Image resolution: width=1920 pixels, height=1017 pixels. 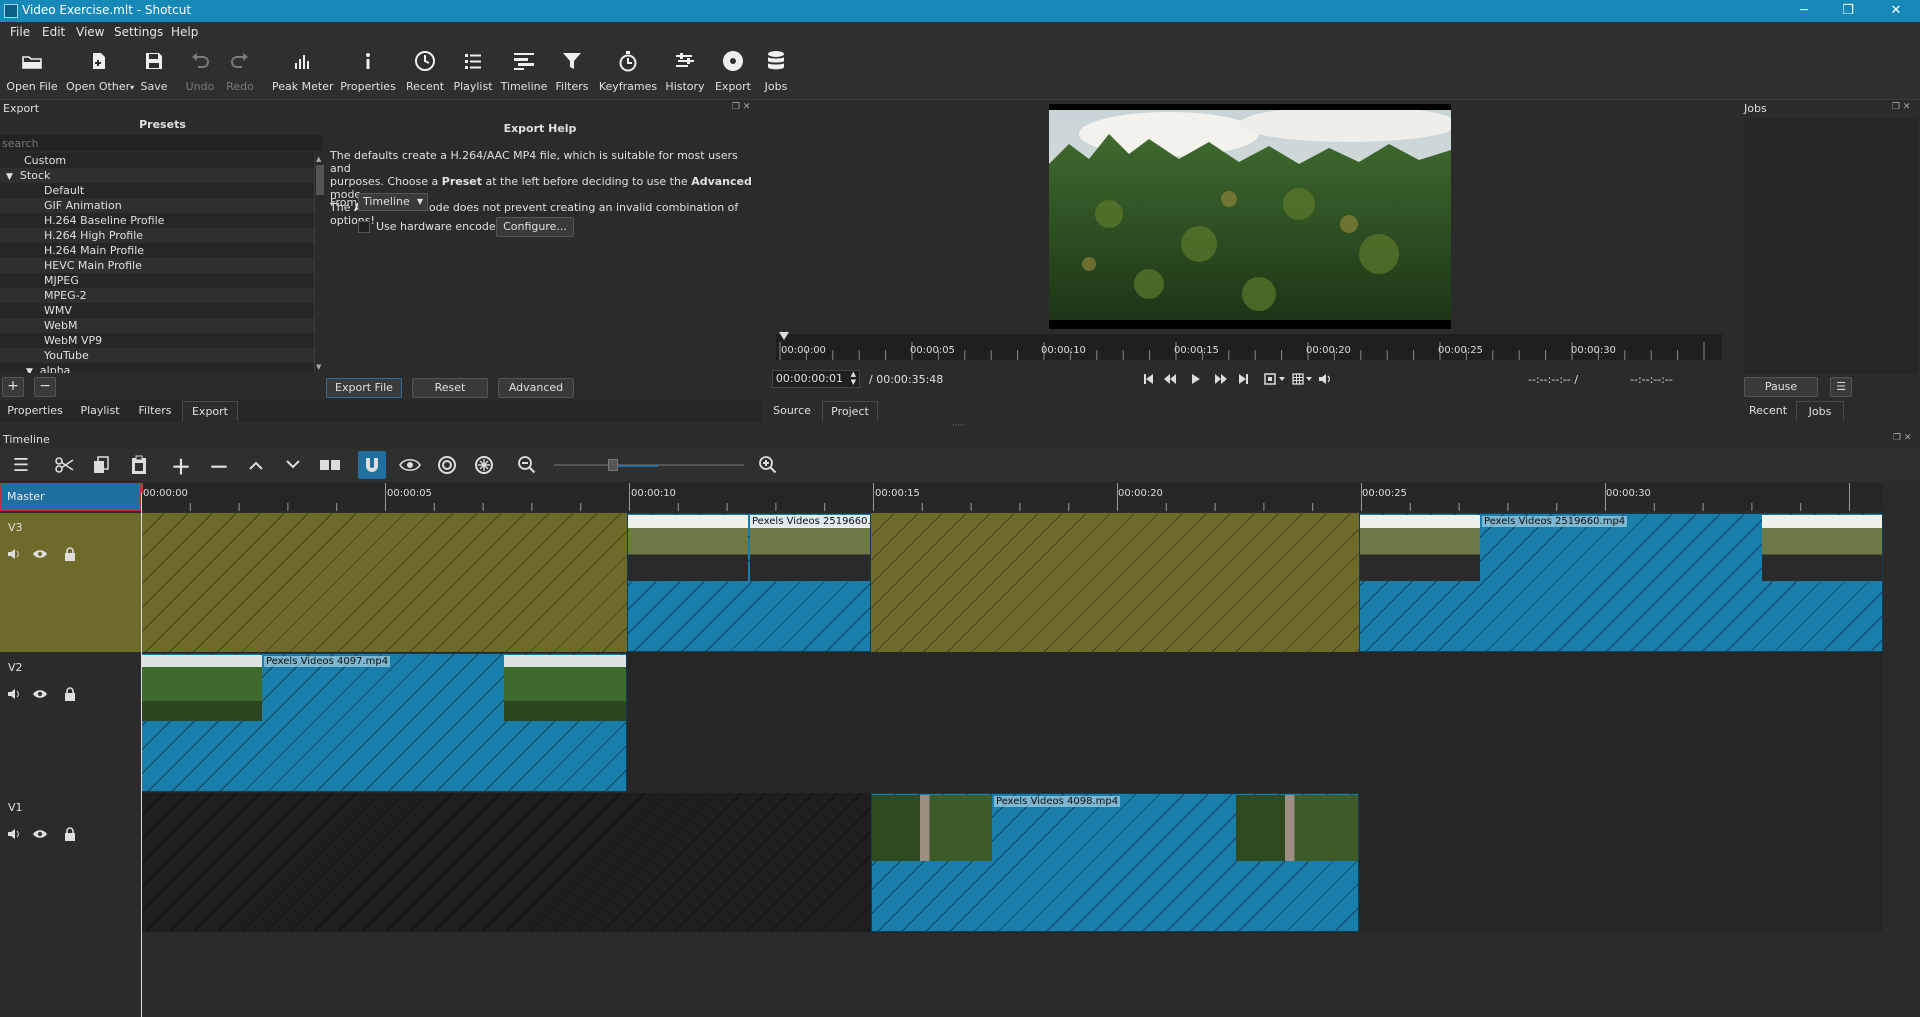 I want to click on jobs-dock-buttons: ❐ ✕, so click(x=1901, y=107).